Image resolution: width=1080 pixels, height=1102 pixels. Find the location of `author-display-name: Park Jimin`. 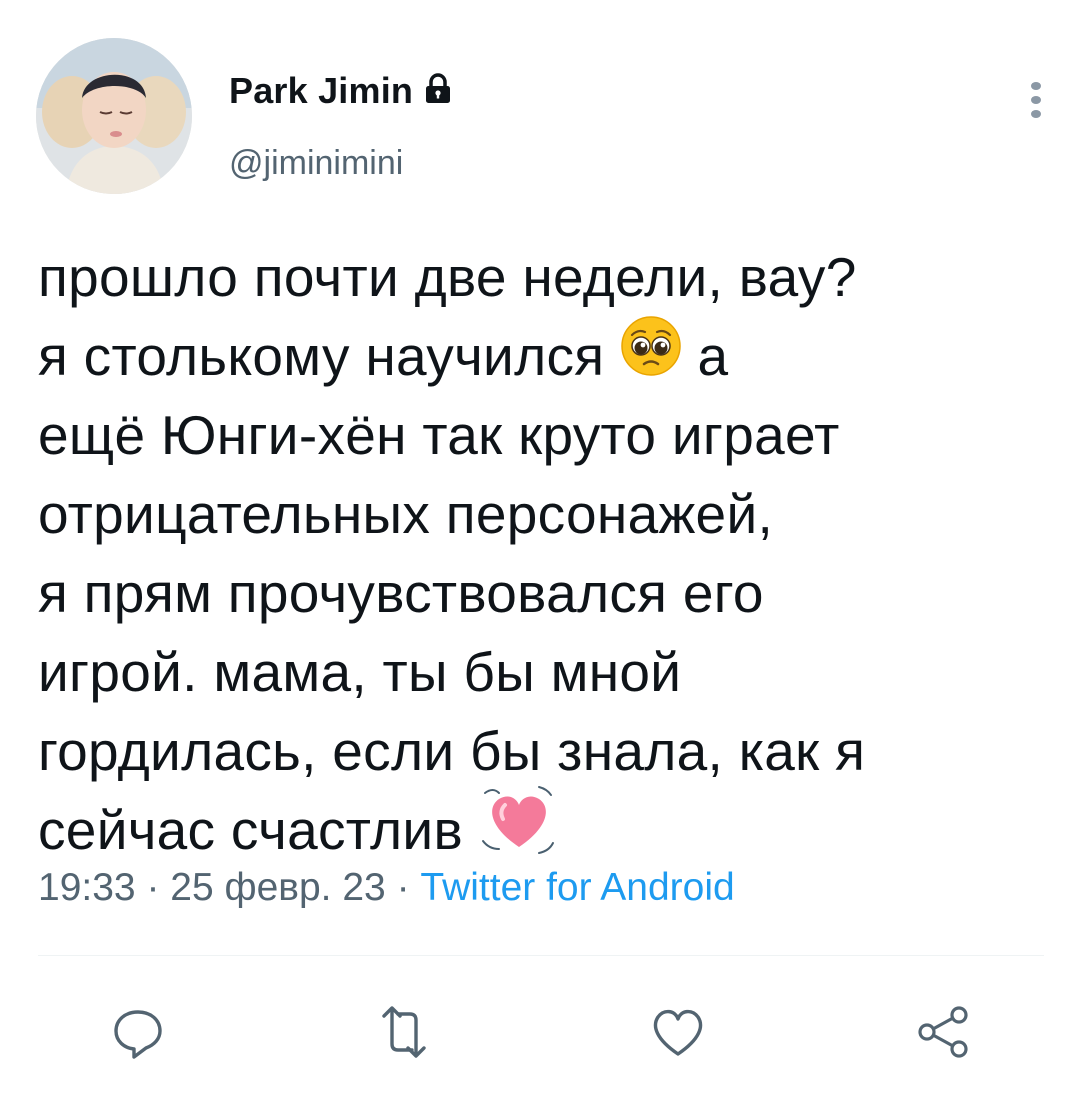

author-display-name: Park Jimin is located at coordinates (321, 91).